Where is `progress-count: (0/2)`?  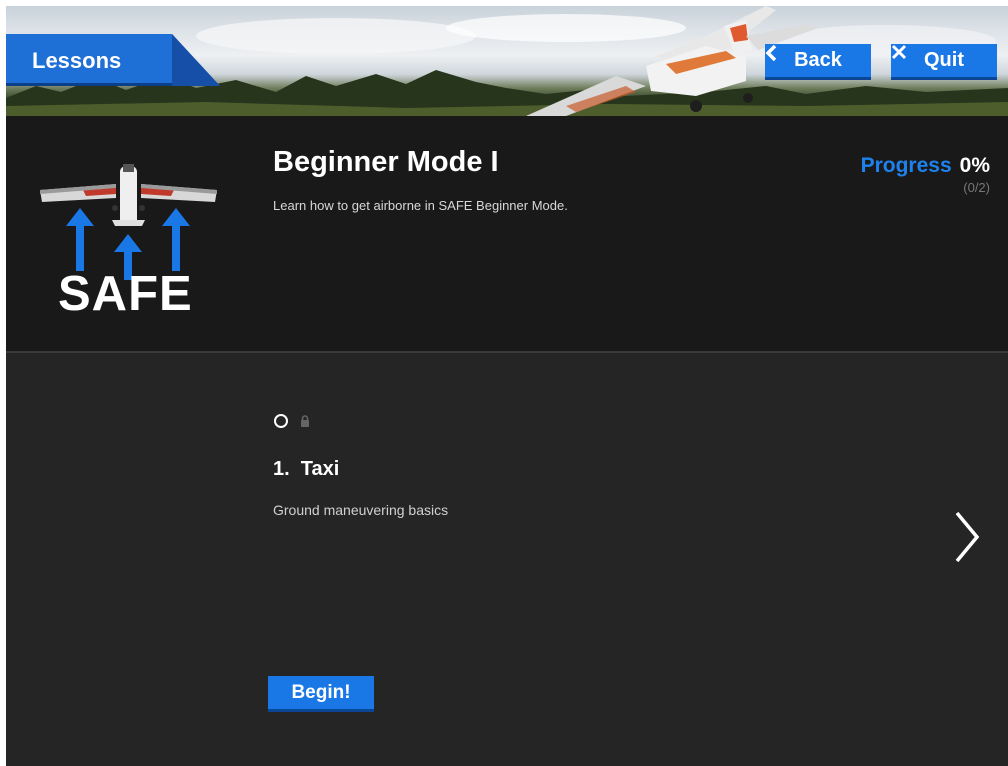 progress-count: (0/2) is located at coordinates (976, 187).